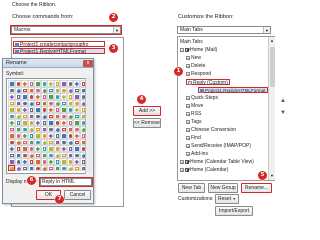  I want to click on tree-item-label: Quick Steps, so click(204, 98).